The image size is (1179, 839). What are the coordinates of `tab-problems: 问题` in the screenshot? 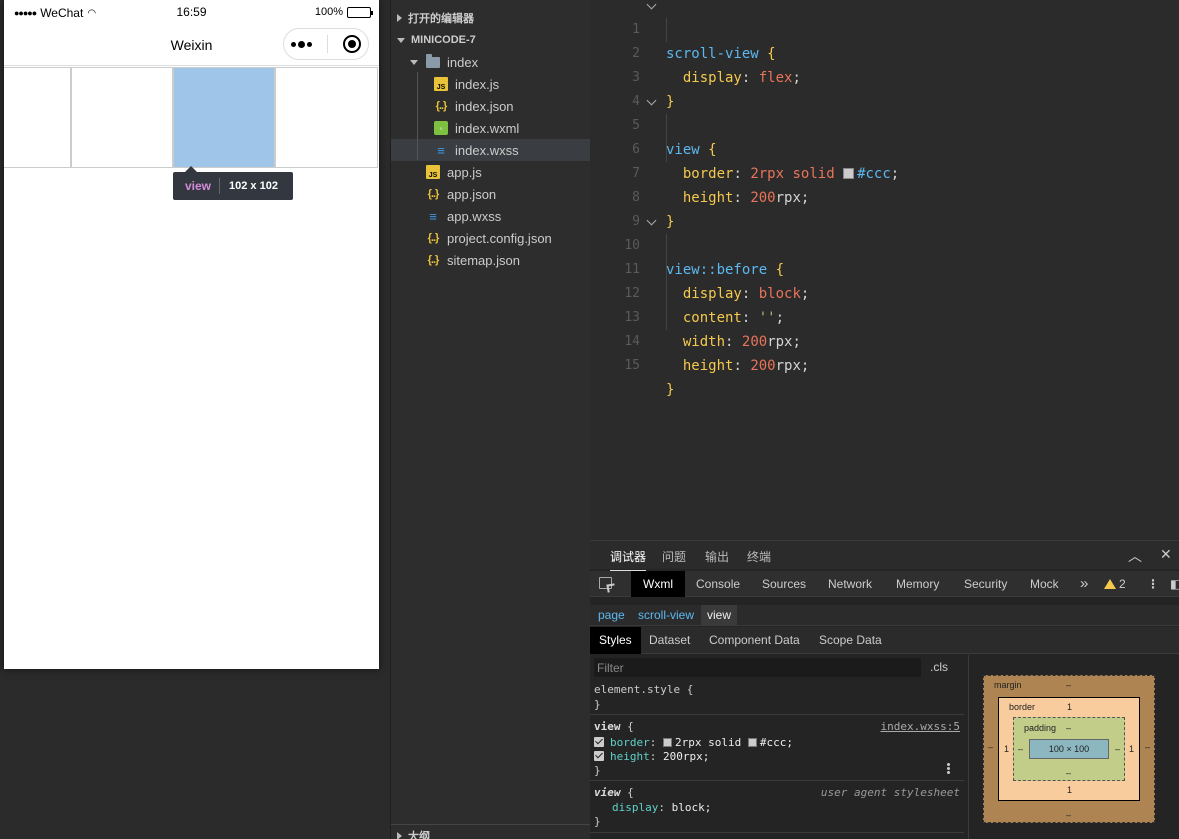 It's located at (674, 556).